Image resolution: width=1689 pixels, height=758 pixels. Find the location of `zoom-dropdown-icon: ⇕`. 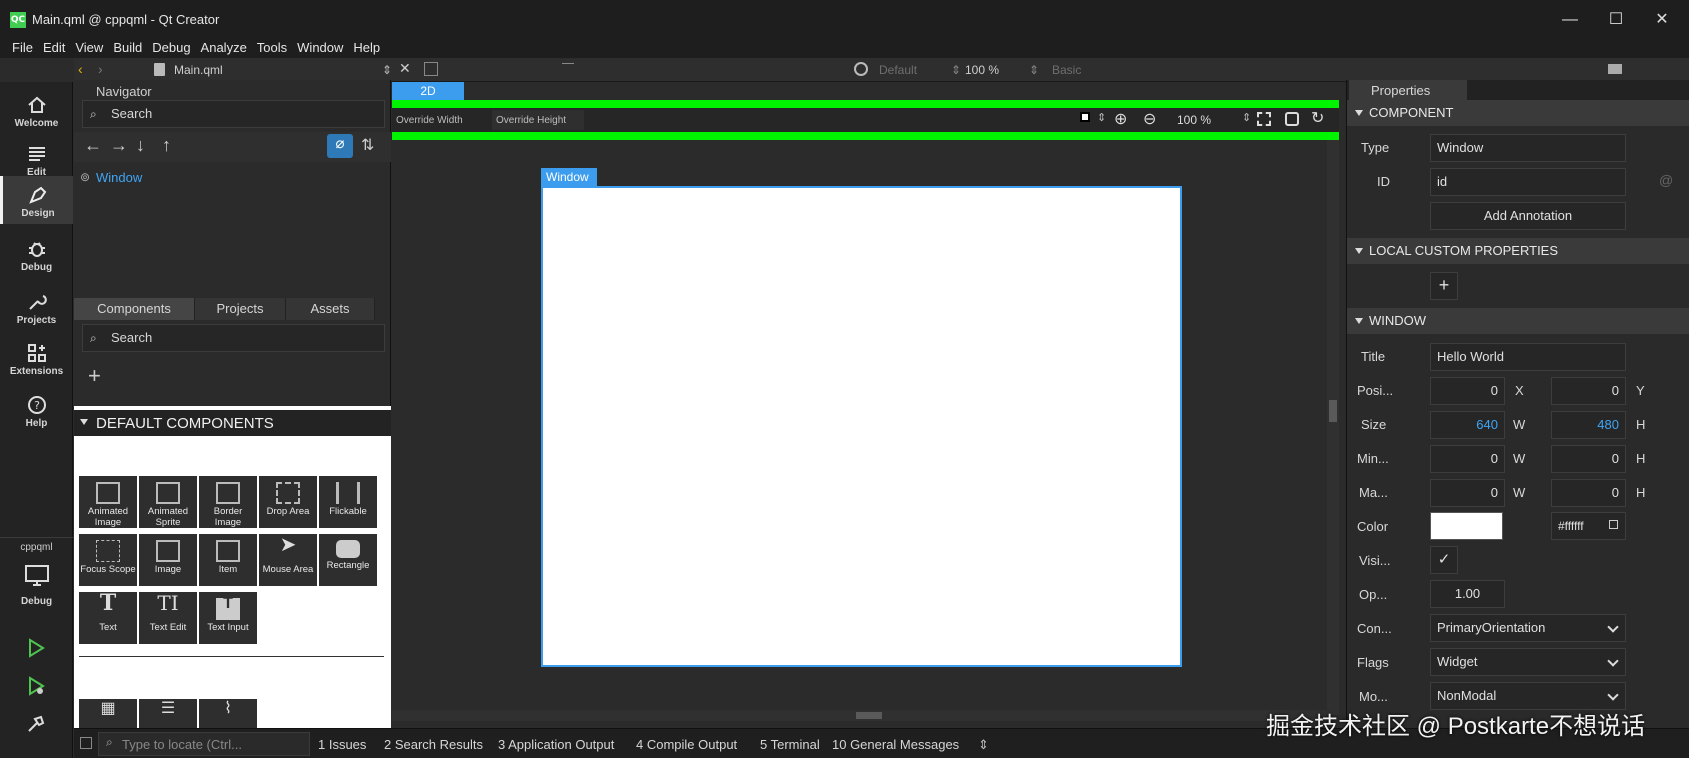

zoom-dropdown-icon: ⇕ is located at coordinates (1034, 70).